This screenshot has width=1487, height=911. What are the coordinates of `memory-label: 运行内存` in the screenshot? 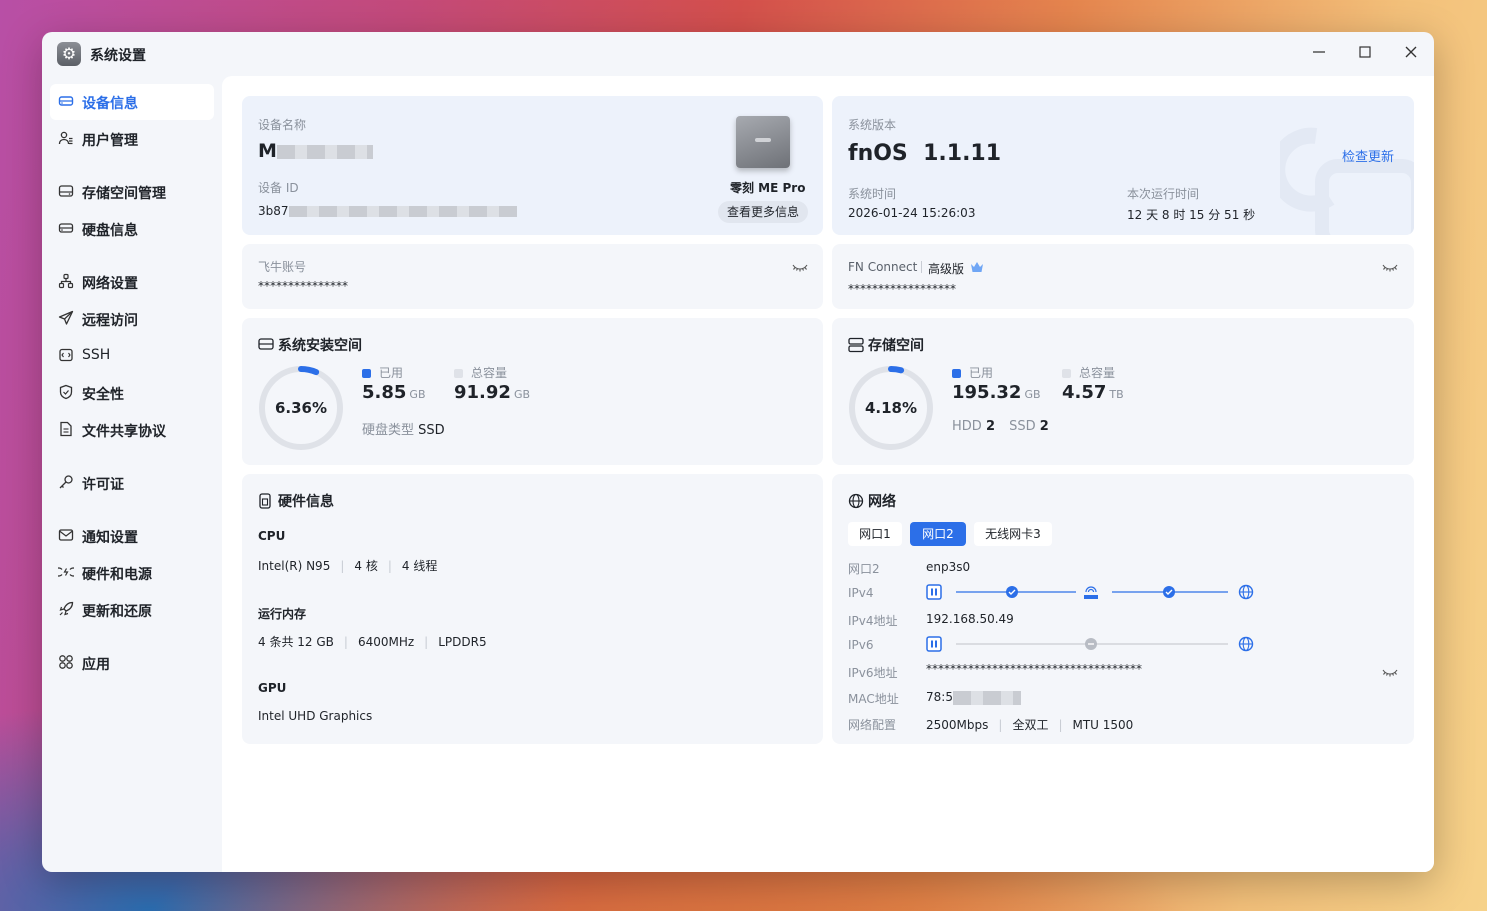 It's located at (282, 614).